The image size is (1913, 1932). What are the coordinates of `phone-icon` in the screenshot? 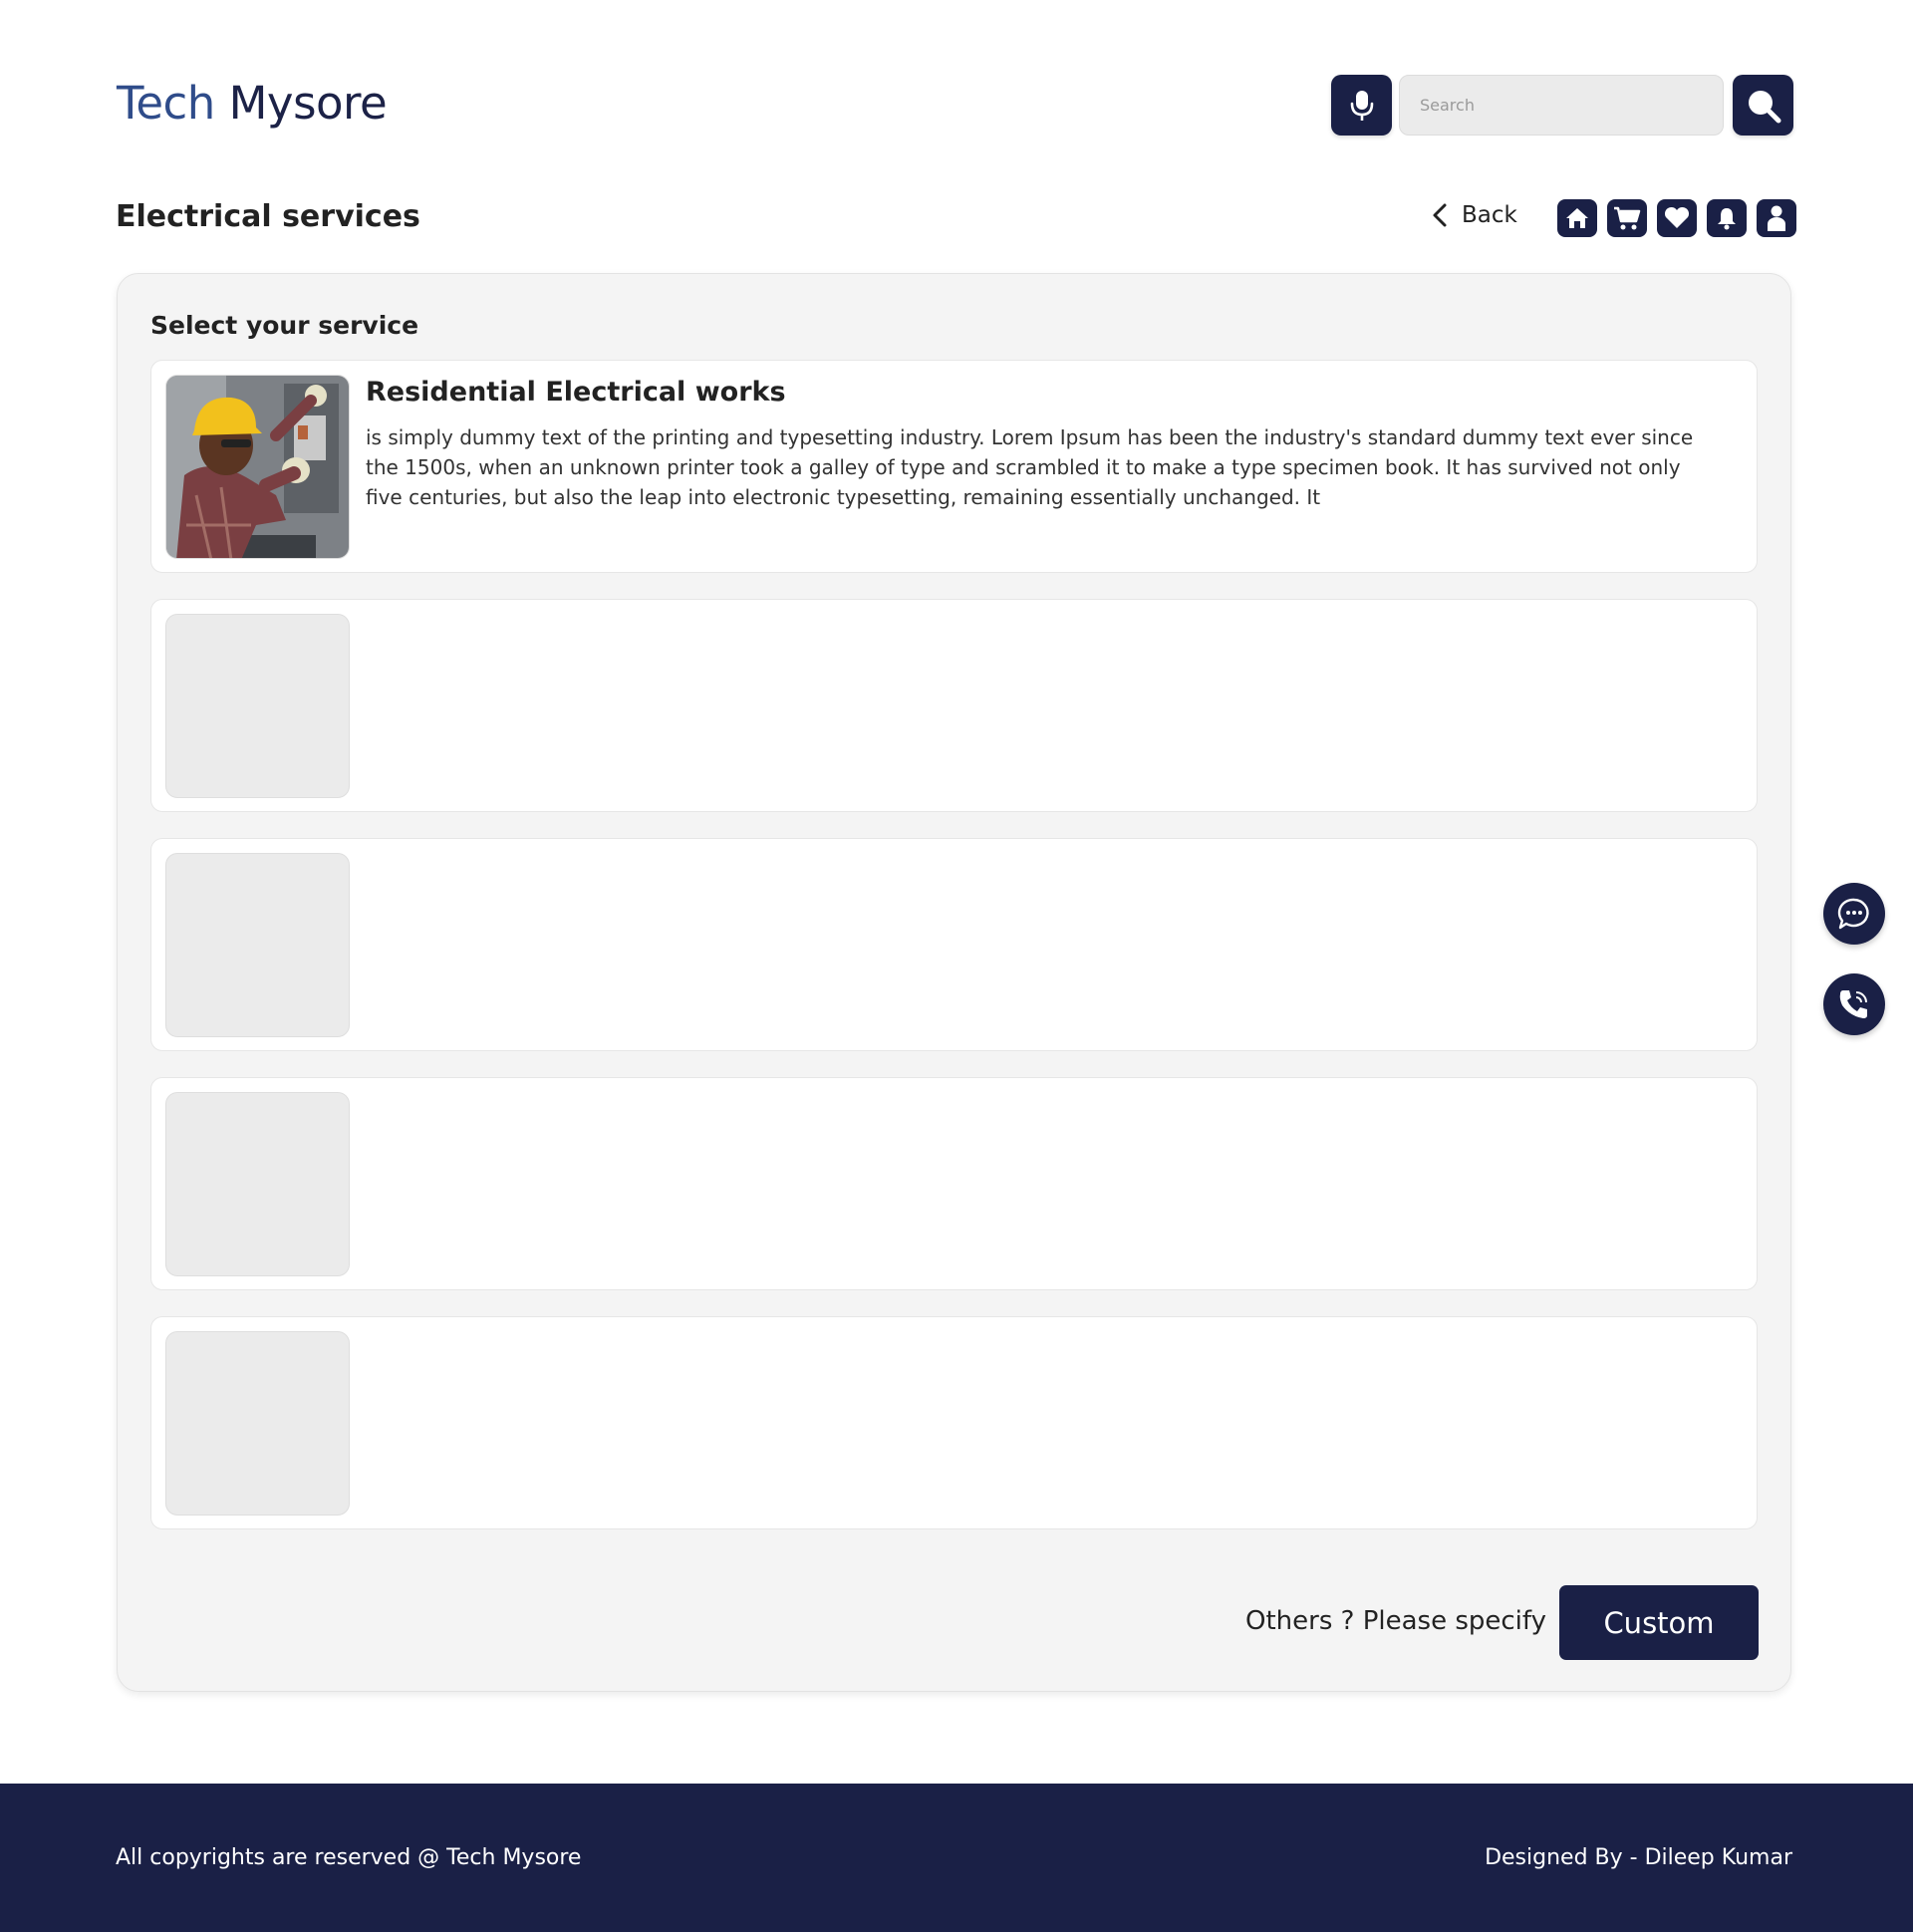 It's located at (1853, 1004).